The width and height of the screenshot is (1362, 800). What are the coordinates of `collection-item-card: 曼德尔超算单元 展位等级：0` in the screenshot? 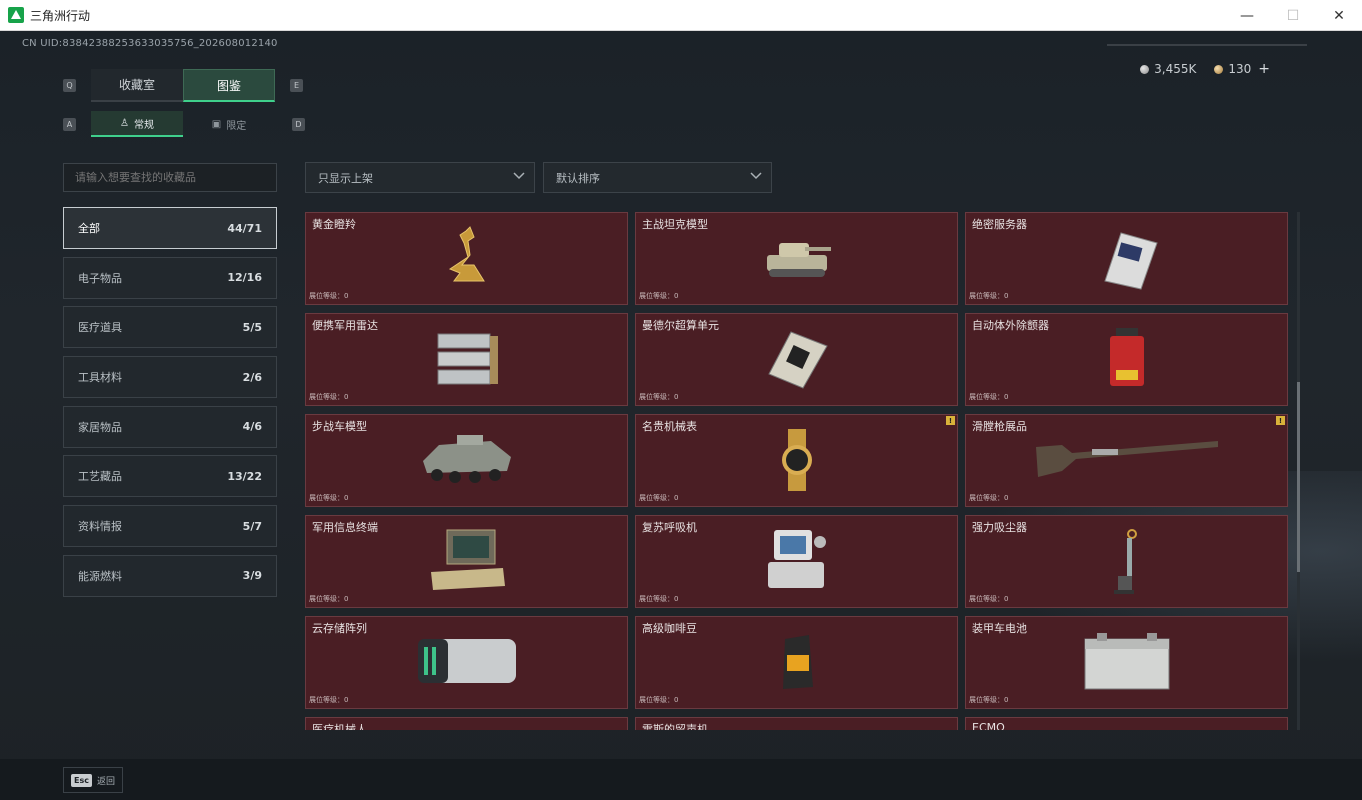 It's located at (796, 359).